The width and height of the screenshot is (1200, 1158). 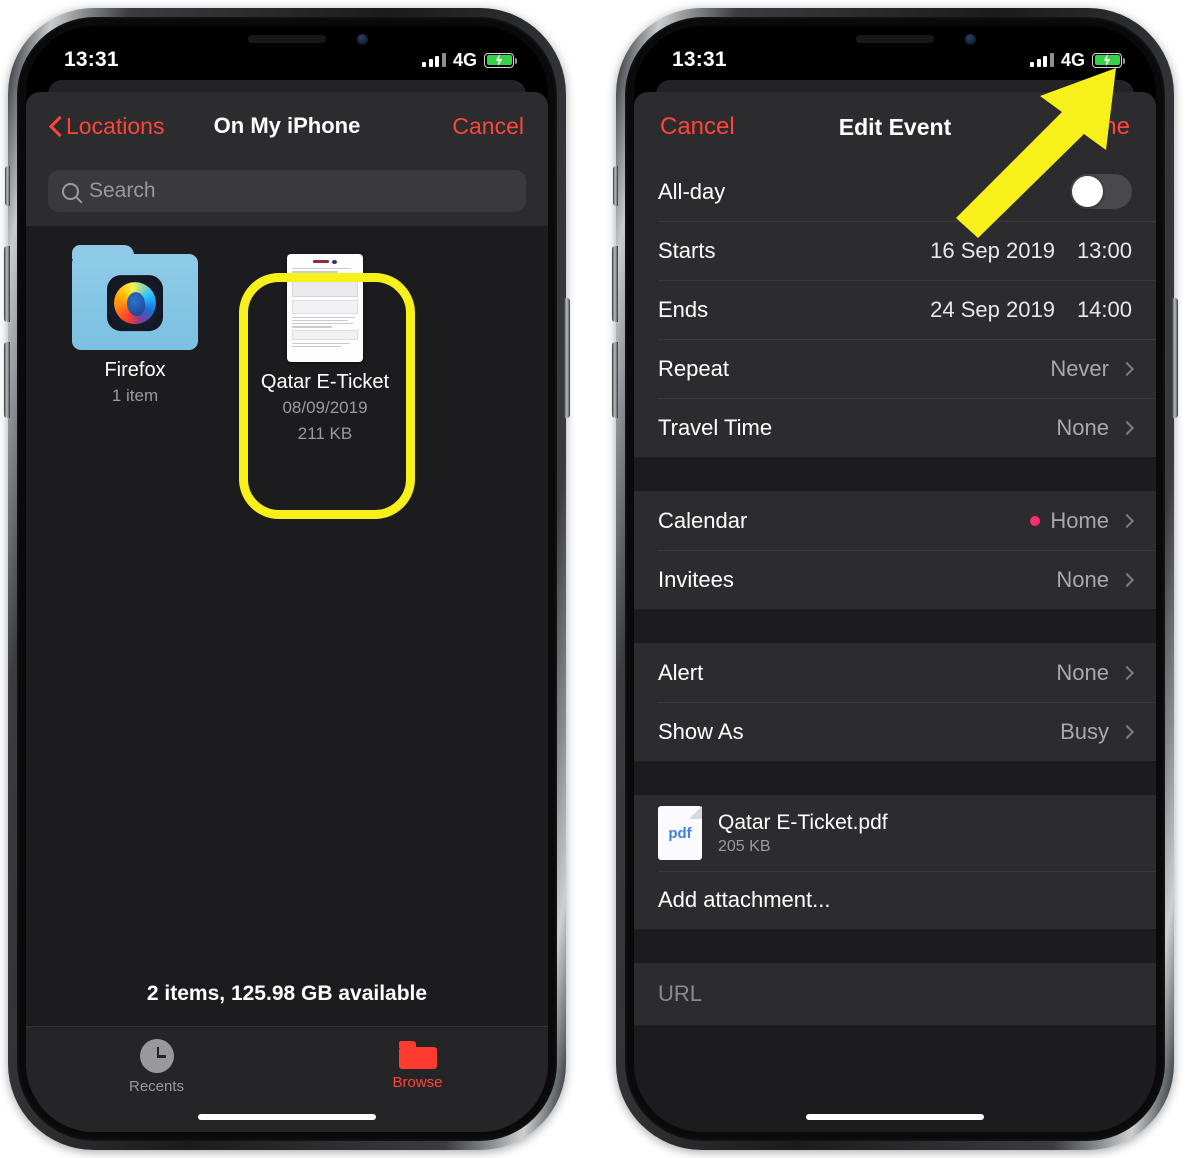 I want to click on ends-time: 14:00, so click(x=1104, y=309).